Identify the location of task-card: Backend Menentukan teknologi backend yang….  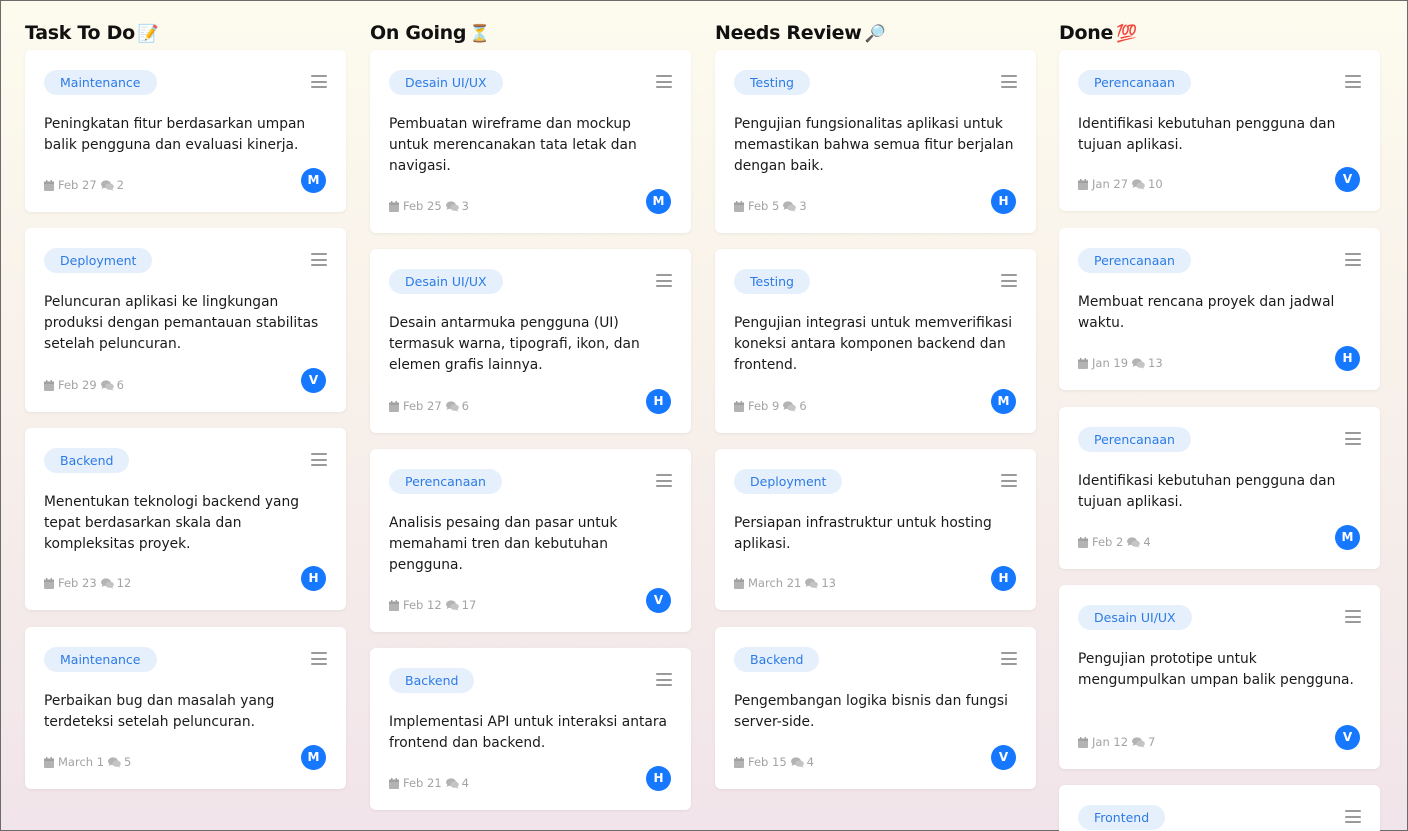
(185, 519).